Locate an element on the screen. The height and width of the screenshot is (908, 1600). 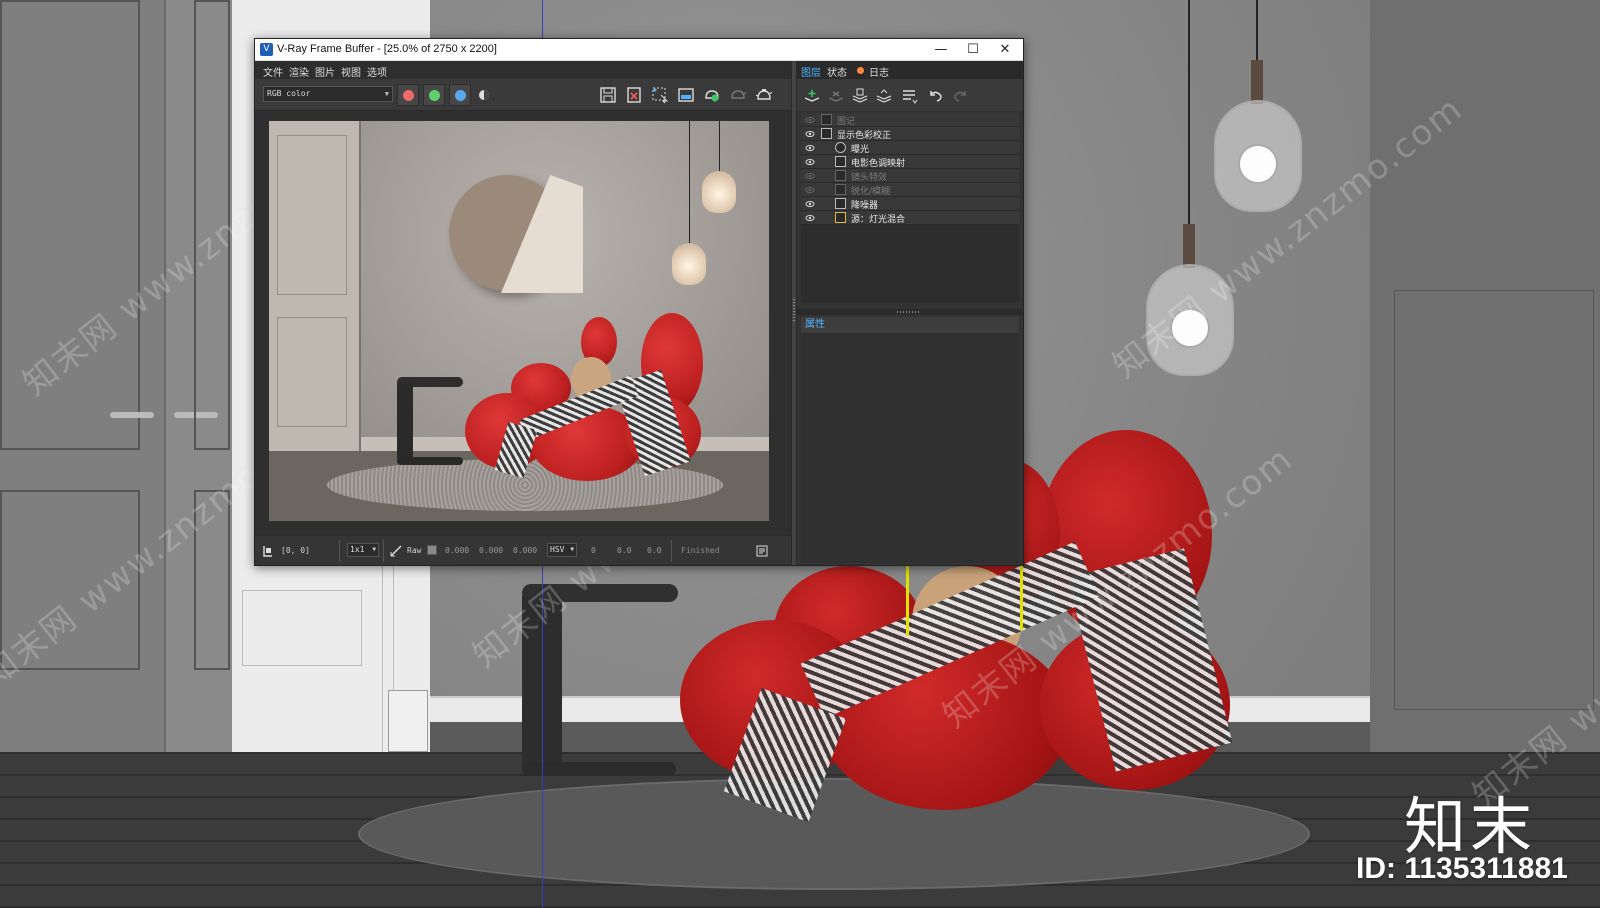
menu-view: 视图 is located at coordinates (351, 71).